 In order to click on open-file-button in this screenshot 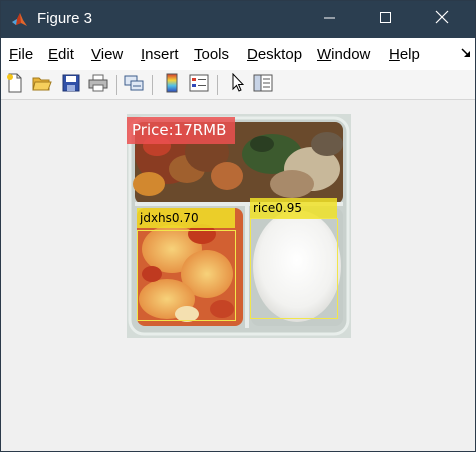, I will do `click(42, 85)`.